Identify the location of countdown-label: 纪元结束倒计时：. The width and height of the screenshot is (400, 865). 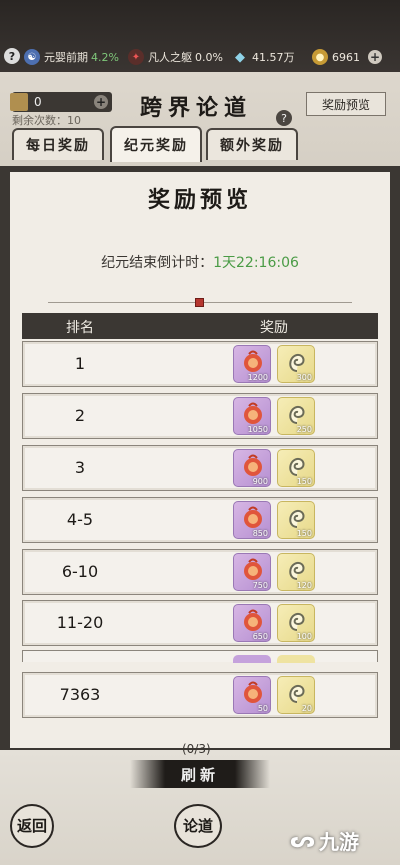
(157, 263).